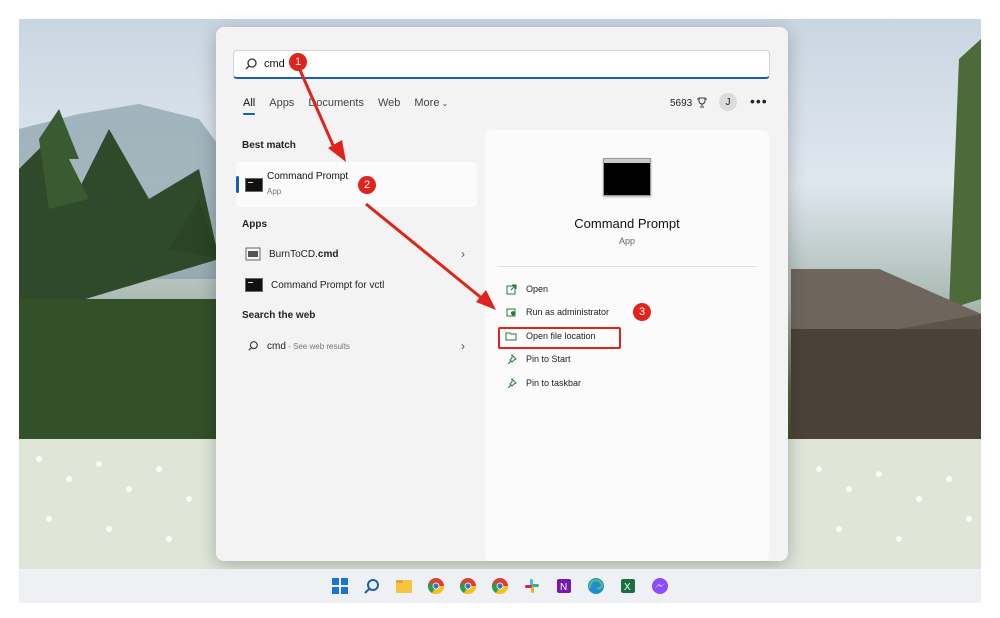  I want to click on annotation-badge: 2, so click(367, 185).